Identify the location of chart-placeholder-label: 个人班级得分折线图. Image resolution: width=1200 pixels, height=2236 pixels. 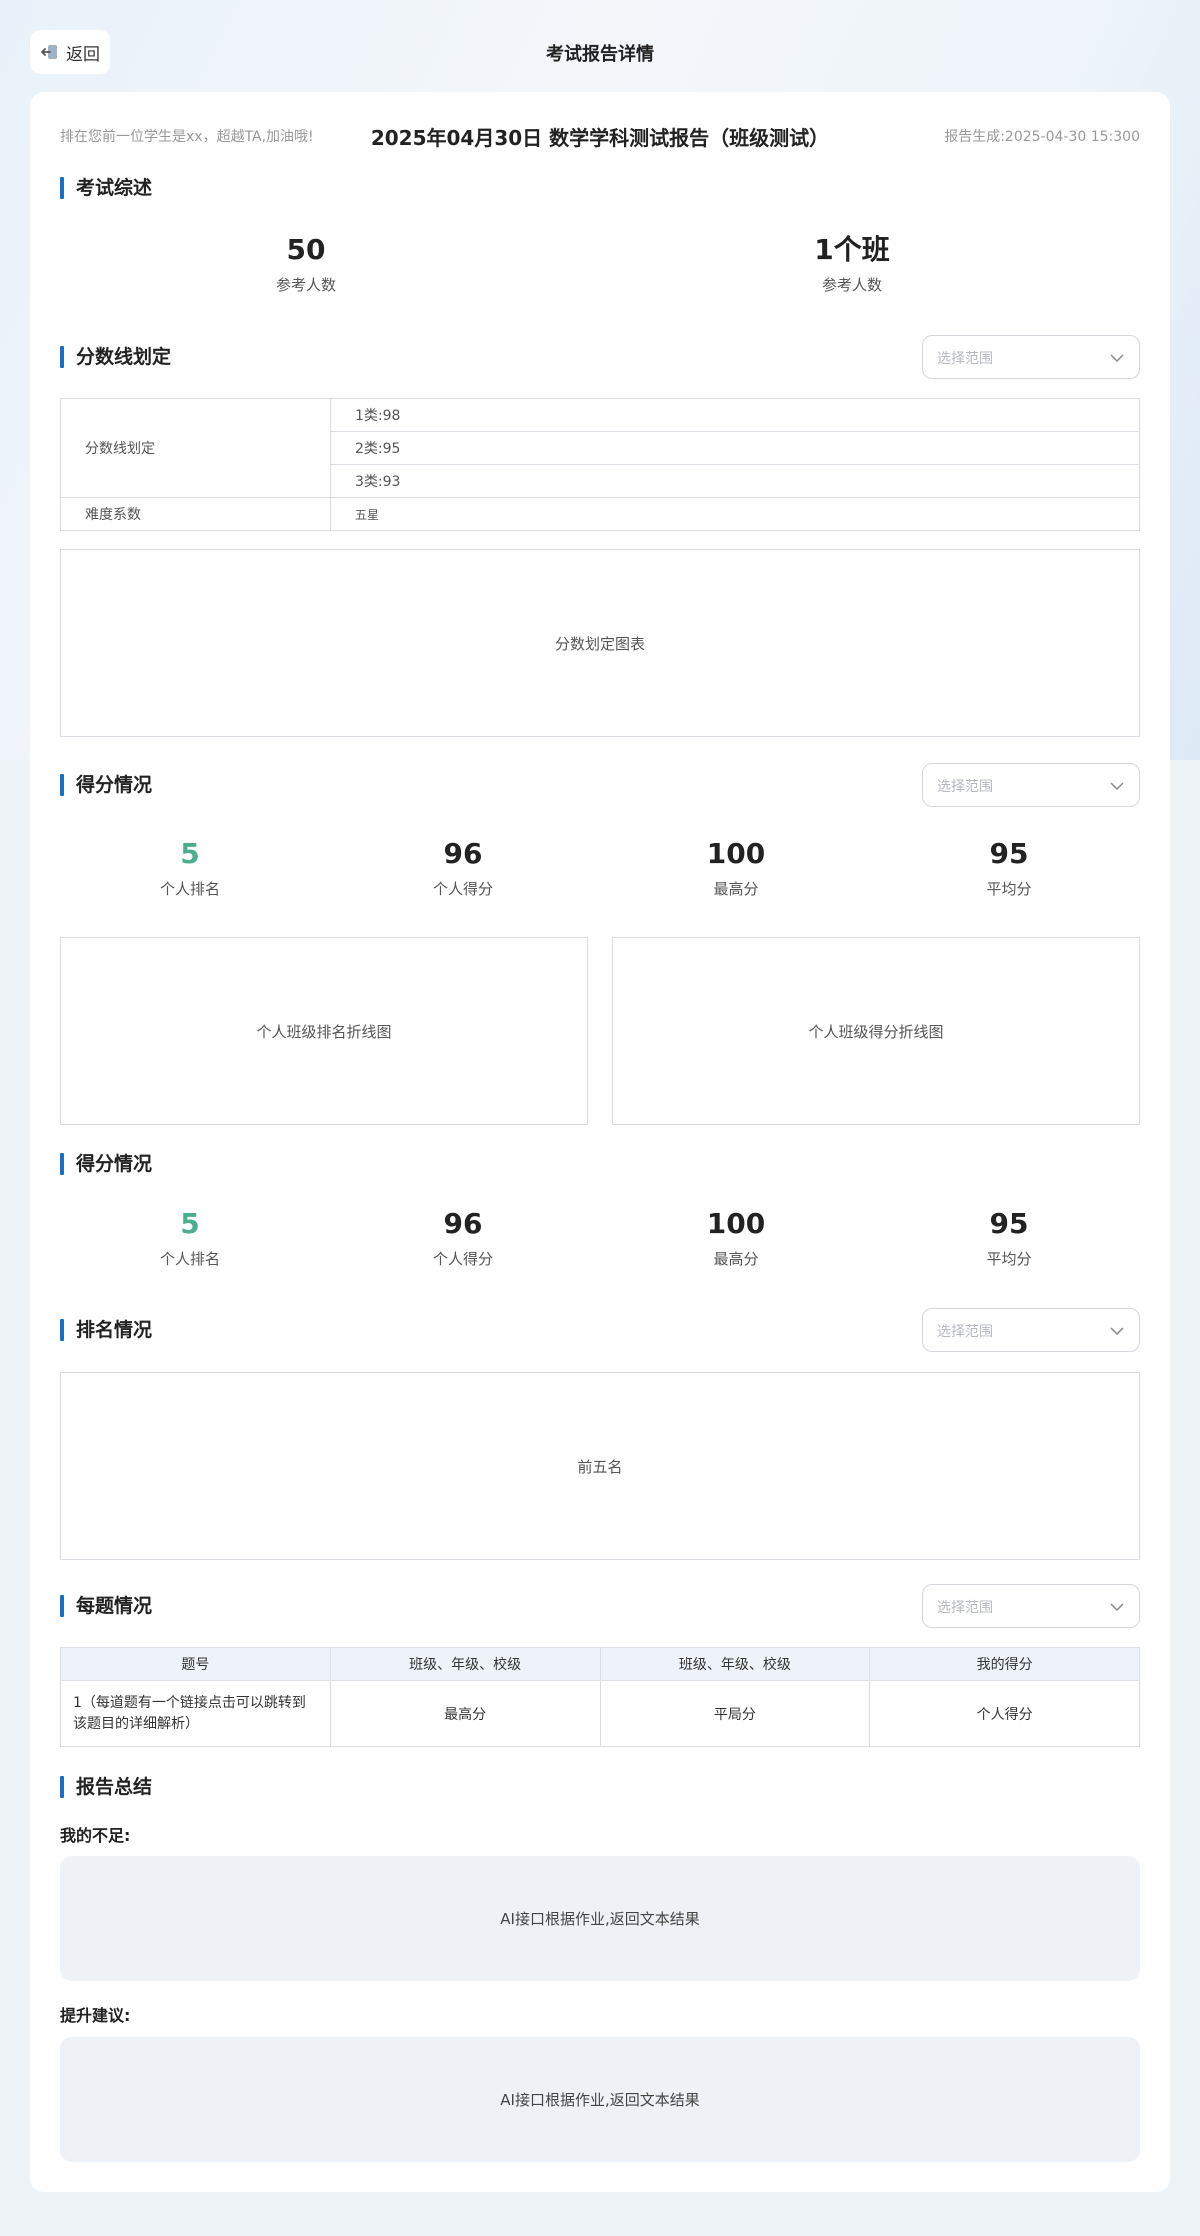
(876, 1031).